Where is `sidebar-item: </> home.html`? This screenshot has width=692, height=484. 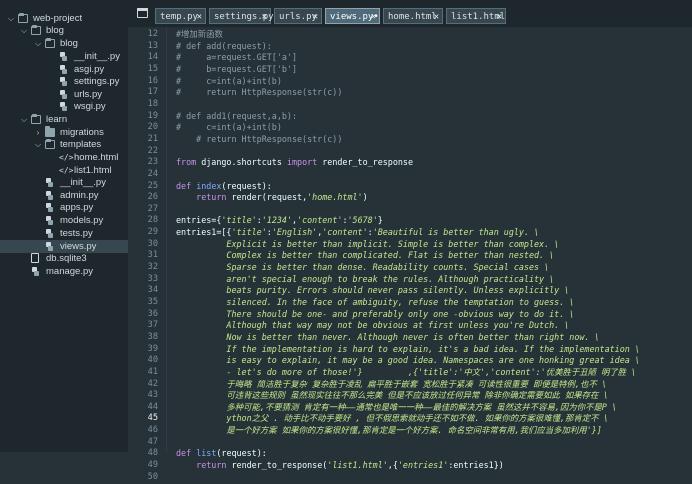 sidebar-item: </> home.html is located at coordinates (64, 157).